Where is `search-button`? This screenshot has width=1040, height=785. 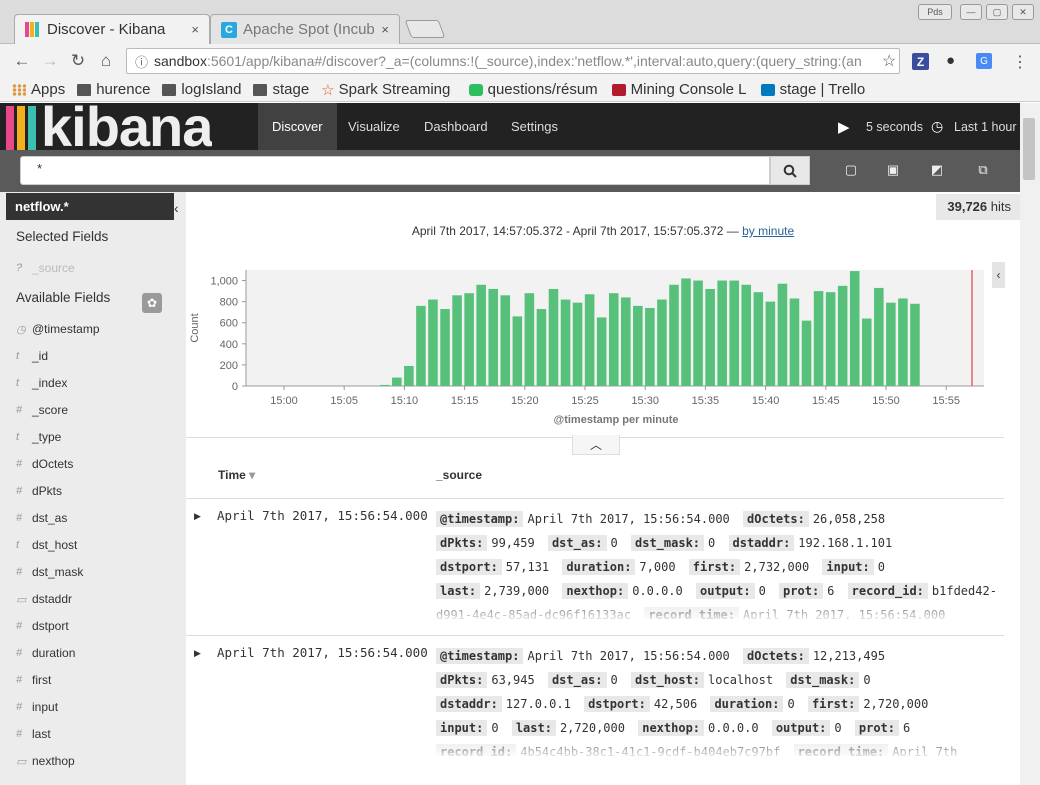 search-button is located at coordinates (790, 170).